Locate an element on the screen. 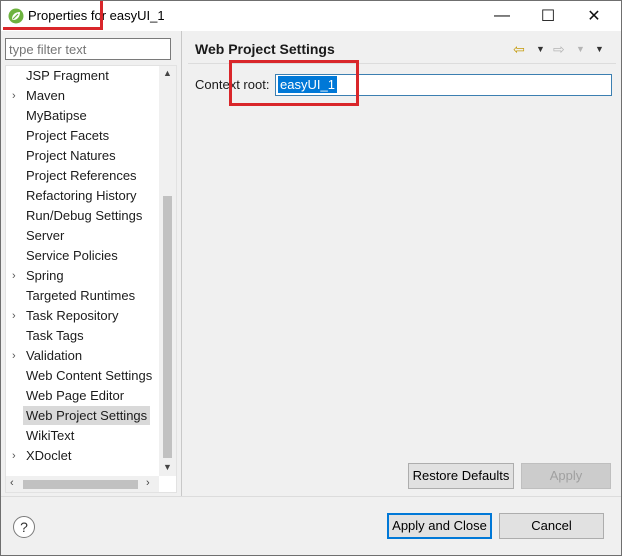 This screenshot has height=556, width=622. tree-item-label: Refactoring History is located at coordinates (81, 195).